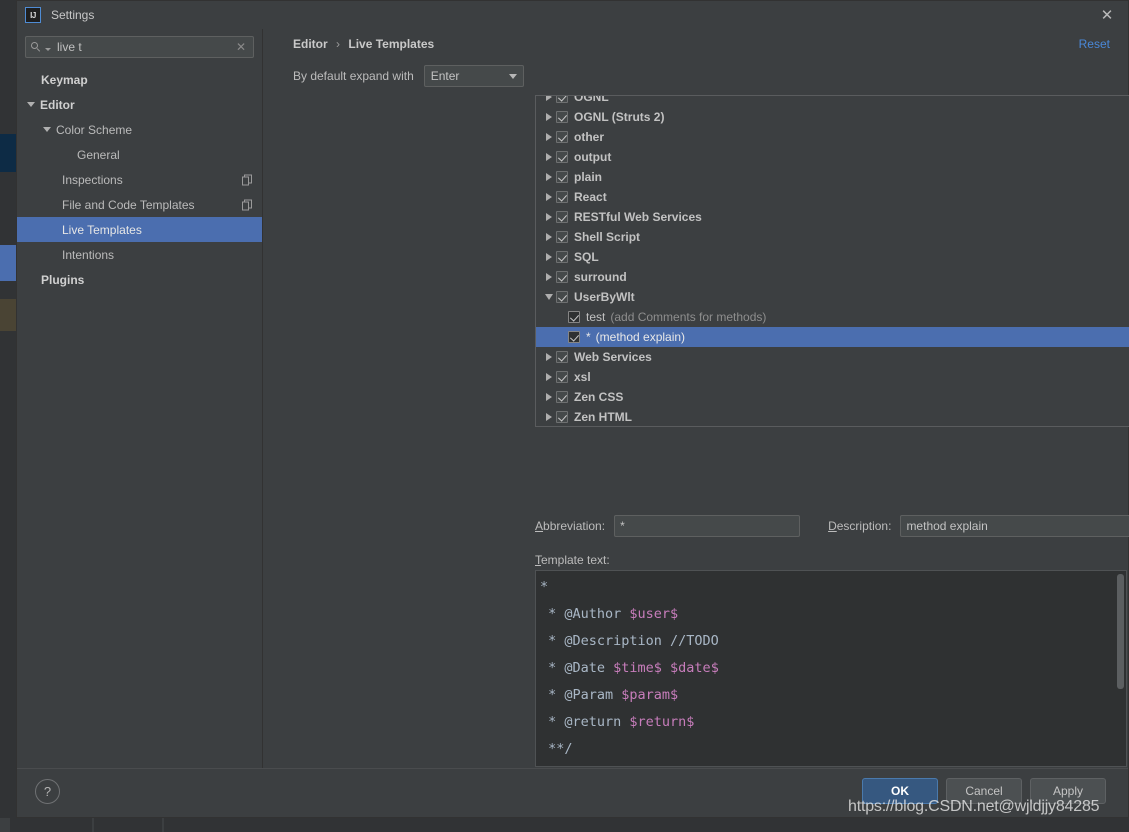 The image size is (1129, 832). Describe the element at coordinates (1068, 791) in the screenshot. I see `apply-button: Apply` at that location.